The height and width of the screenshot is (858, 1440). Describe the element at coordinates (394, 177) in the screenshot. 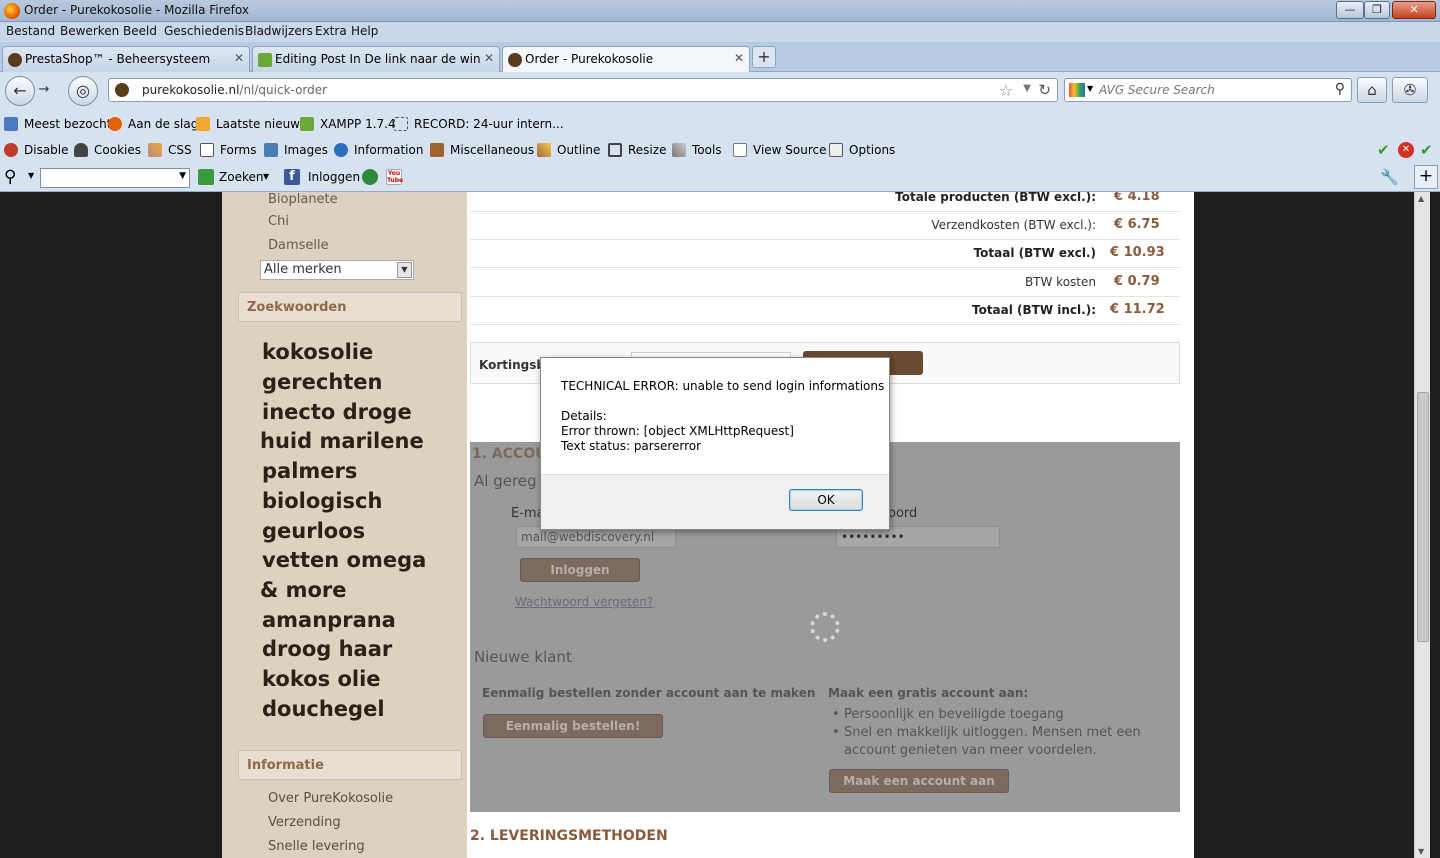

I see `youtube-icon: You Tube` at that location.